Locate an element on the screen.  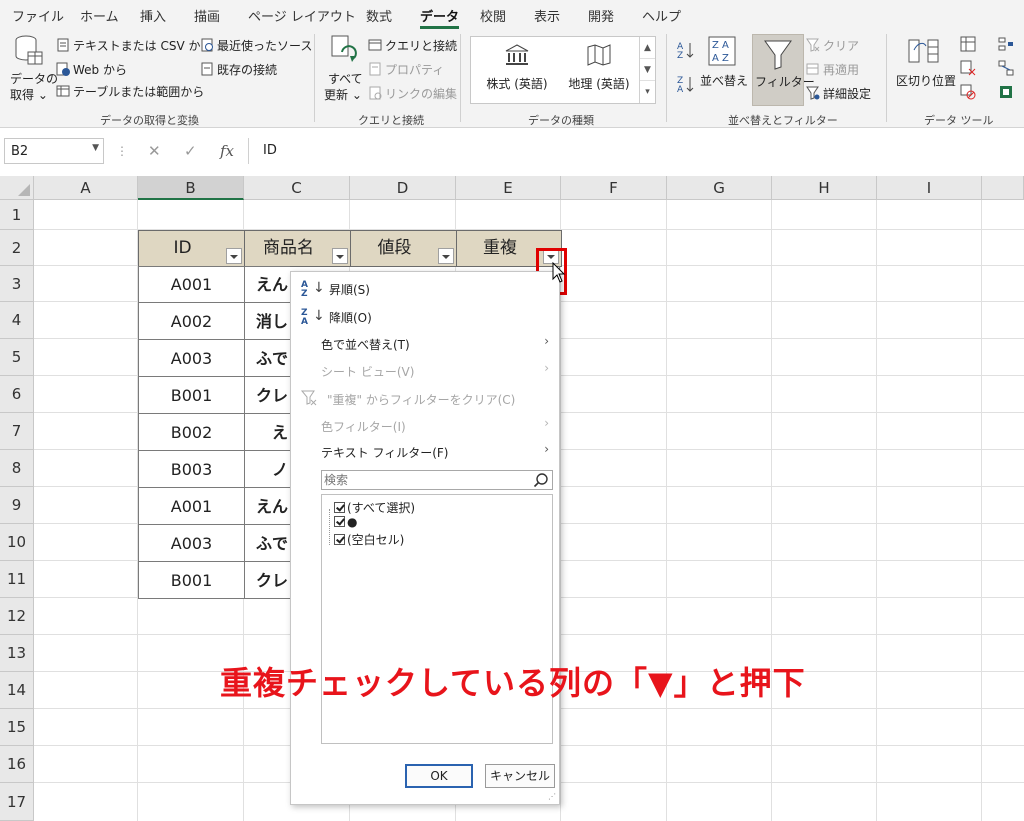
sort-button: Z A A Z 並べ替え is located at coordinates (724, 69).